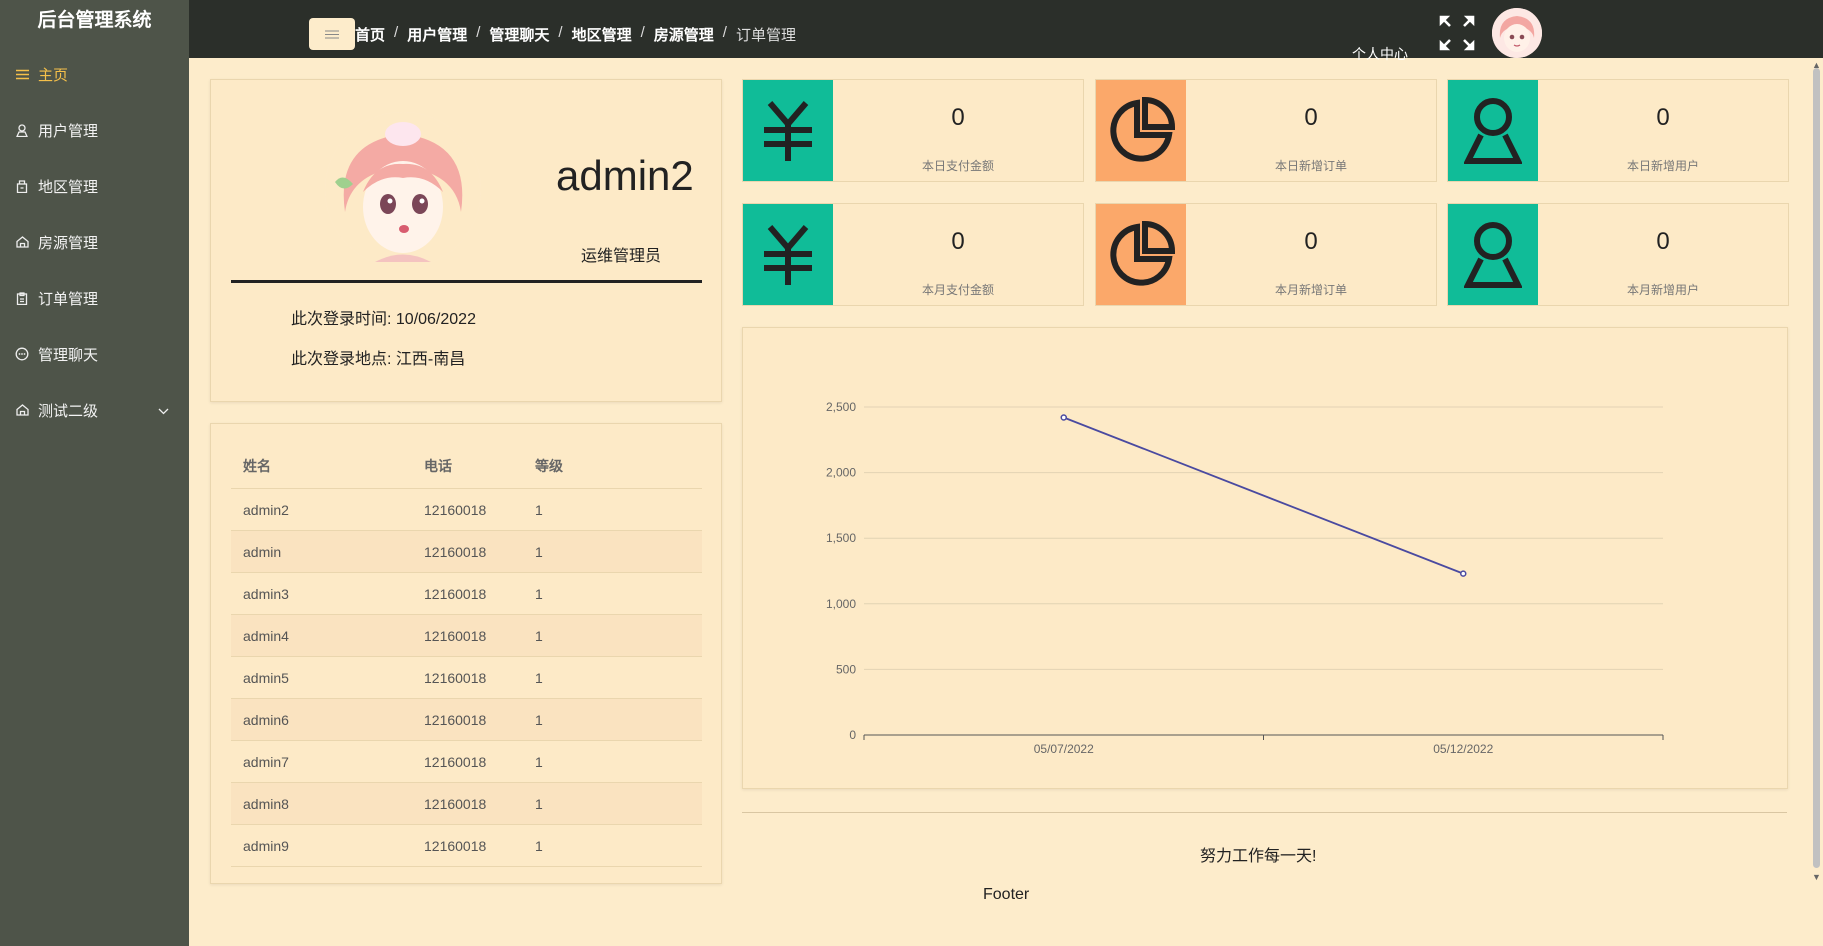  What do you see at coordinates (466, 281) in the screenshot?
I see `profile-divider` at bounding box center [466, 281].